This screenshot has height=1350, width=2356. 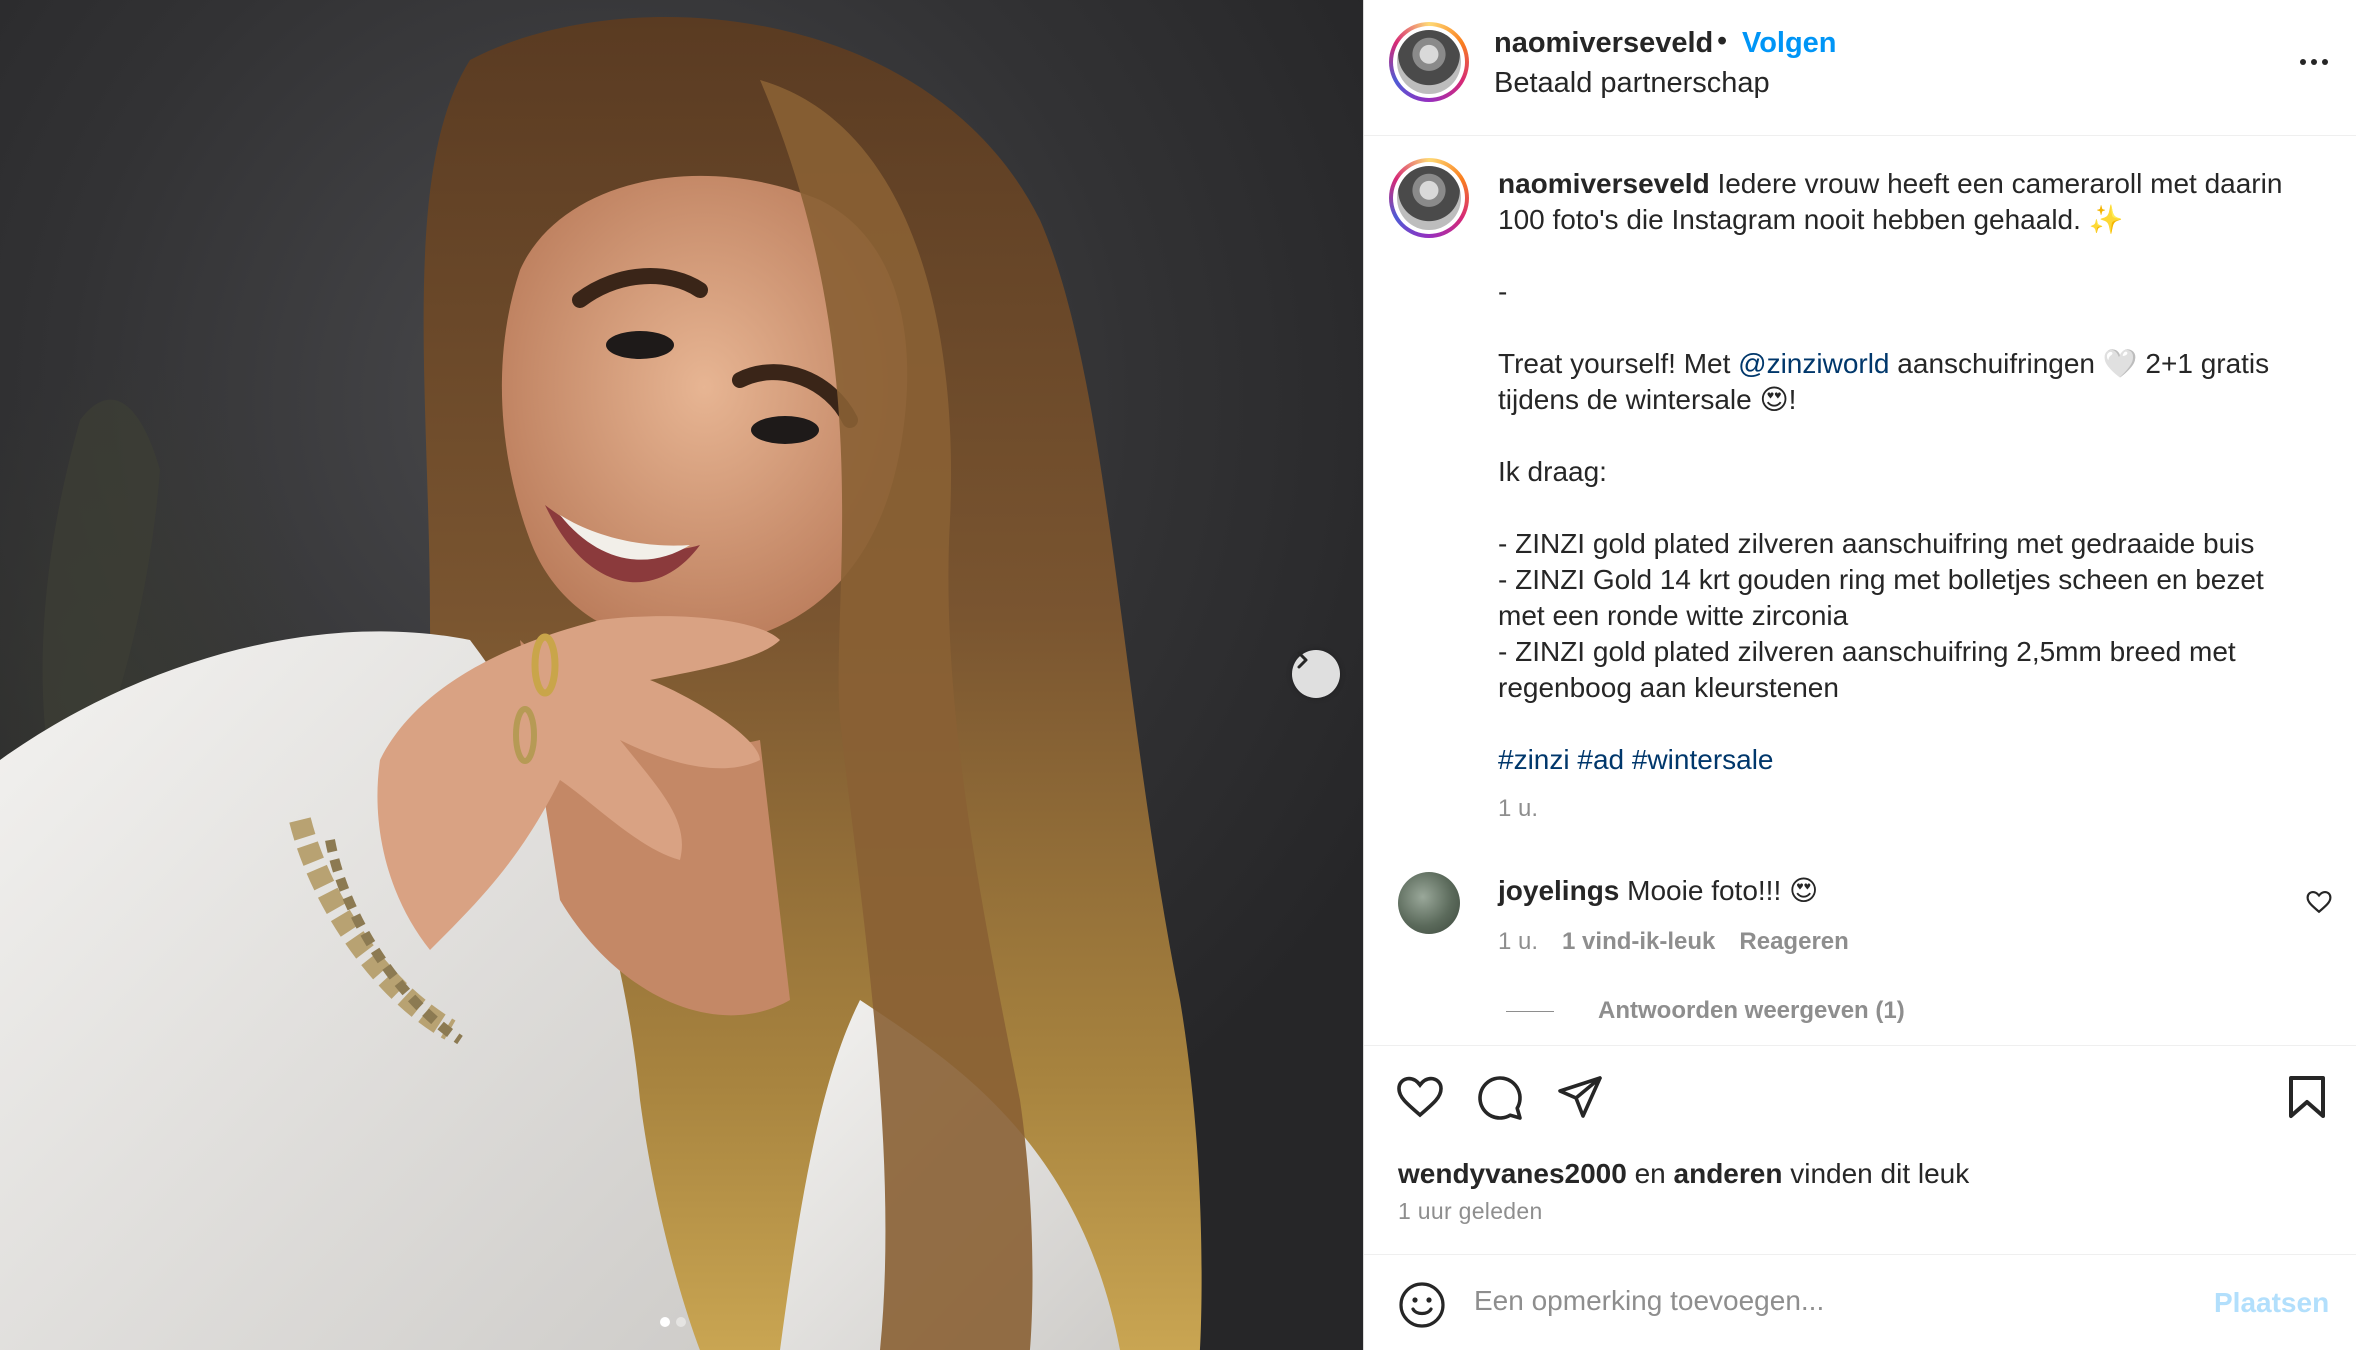 I want to click on comment: joyelings Mooie foto!!! 😍, so click(x=1658, y=890).